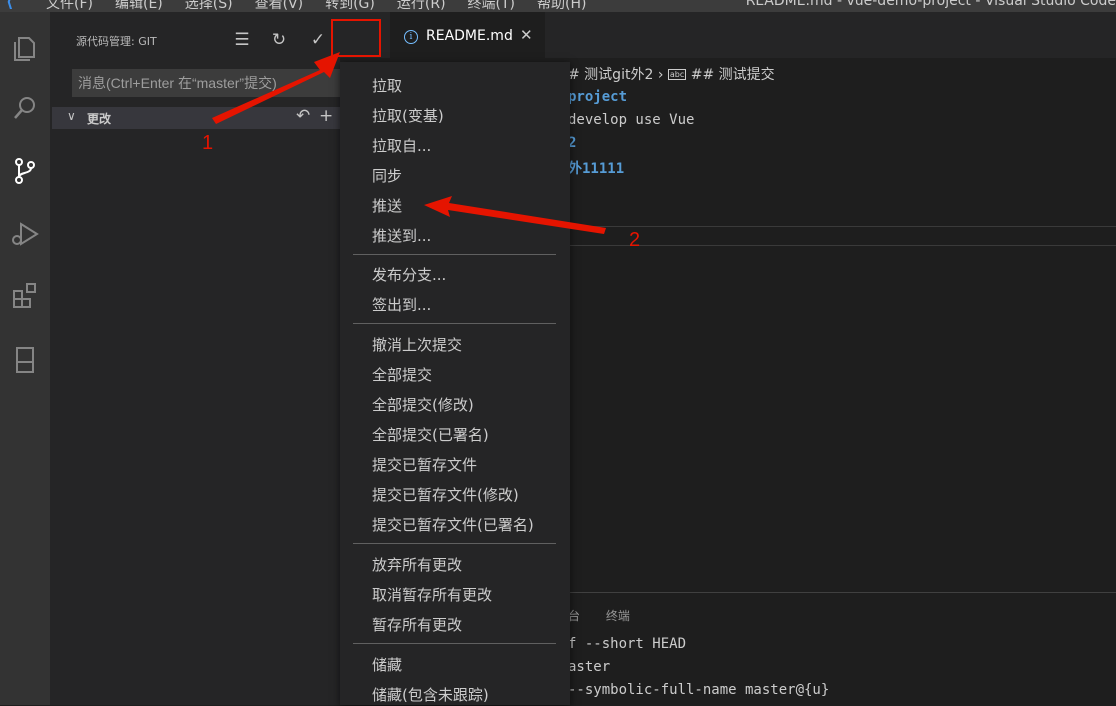 The image size is (1116, 706). Describe the element at coordinates (432, 594) in the screenshot. I see `menu-item-unstage-all: 取消暂存所有更改` at that location.